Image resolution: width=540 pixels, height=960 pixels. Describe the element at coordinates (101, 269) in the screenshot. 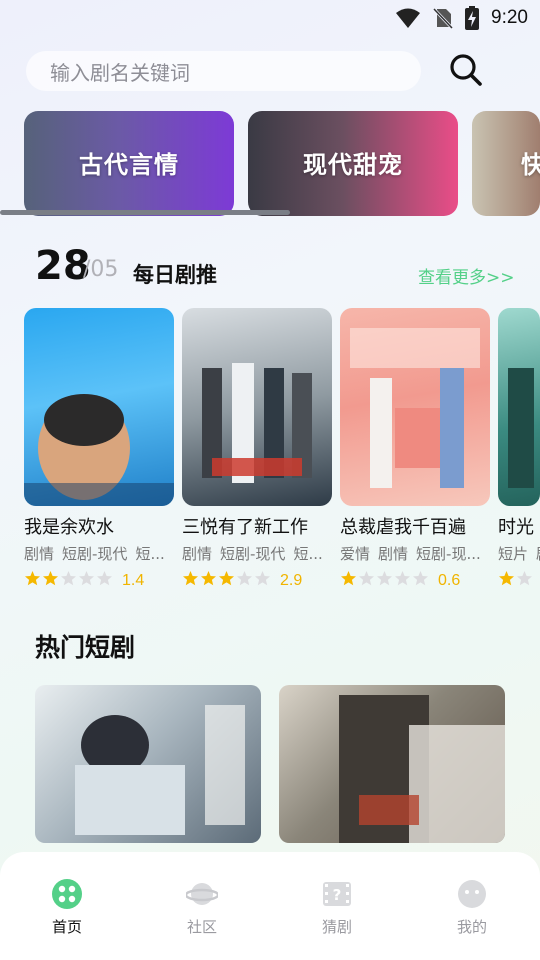

I see `daily-date-month: /05` at that location.